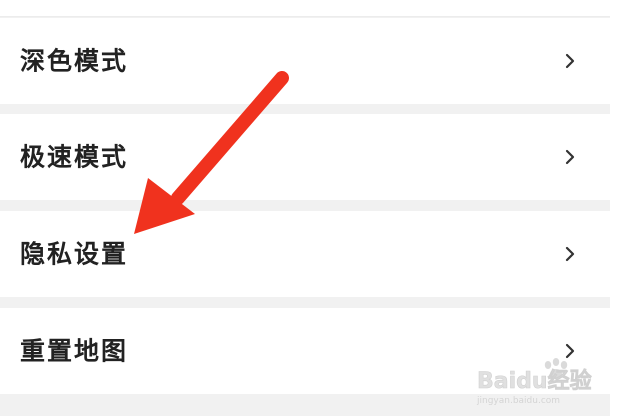  Describe the element at coordinates (74, 254) in the screenshot. I see `settings-item-label: 隐私设置` at that location.